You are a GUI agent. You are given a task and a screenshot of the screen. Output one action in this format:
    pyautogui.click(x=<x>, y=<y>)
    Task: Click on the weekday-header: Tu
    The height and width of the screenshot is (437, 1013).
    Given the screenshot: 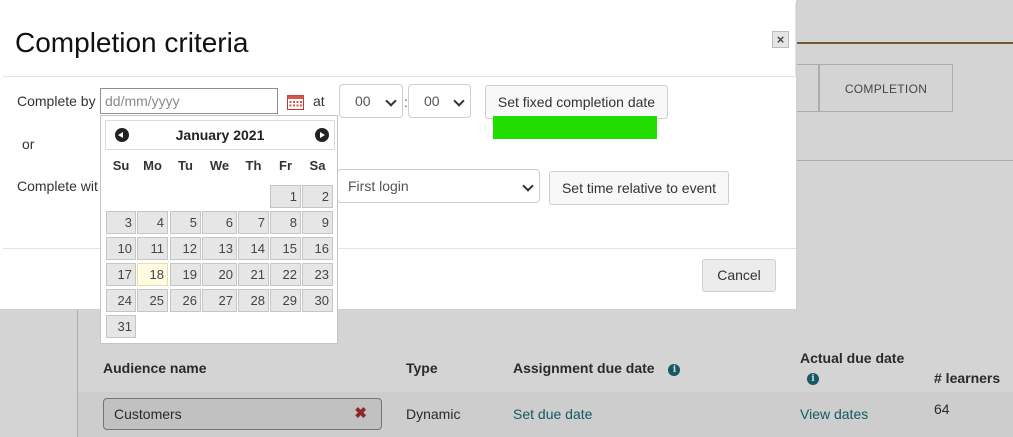 What is the action you would take?
    pyautogui.click(x=185, y=165)
    